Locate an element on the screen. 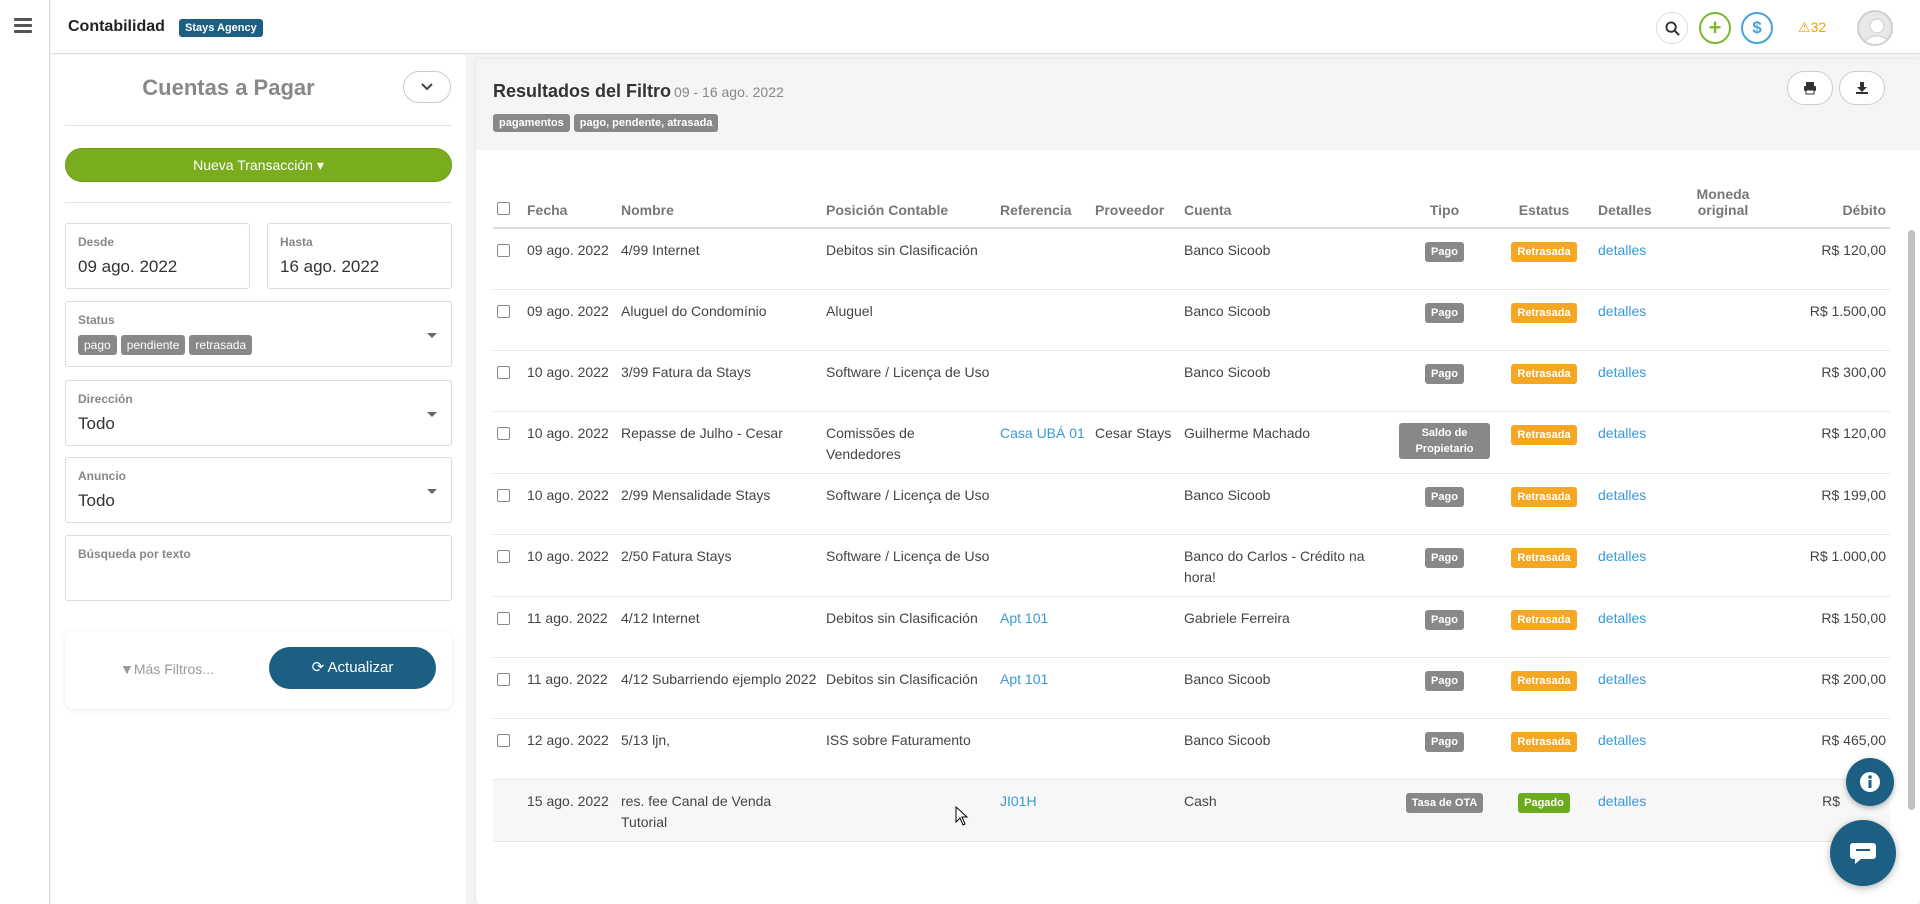  download-button is located at coordinates (1862, 88).